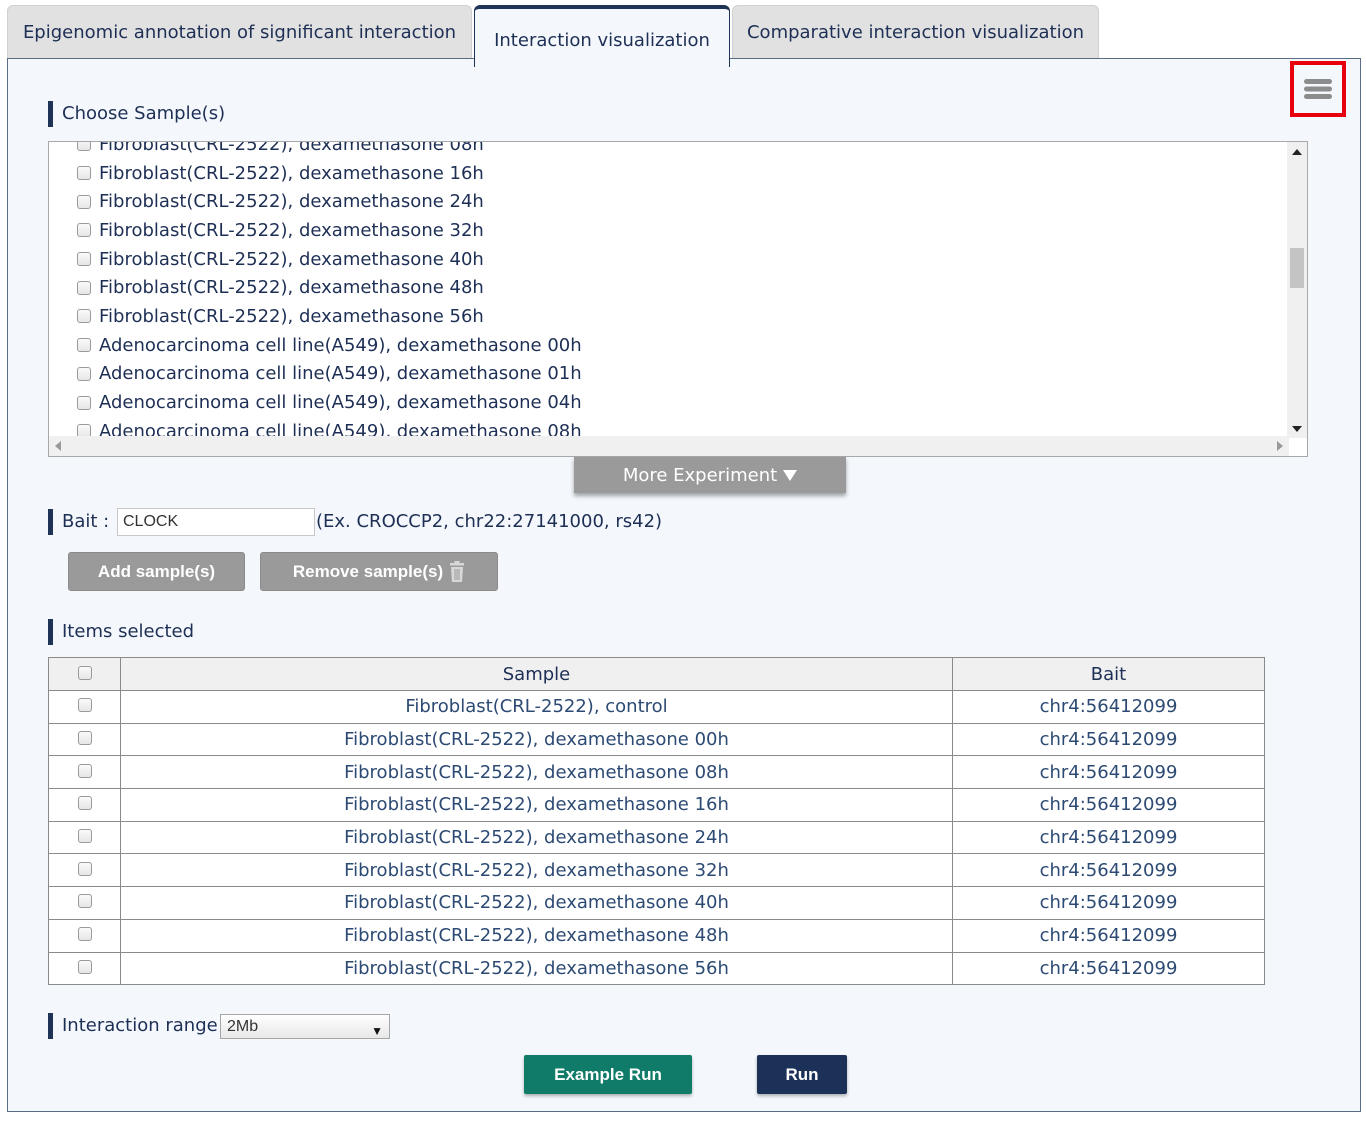 The image size is (1366, 1125). Describe the element at coordinates (1108, 674) in the screenshot. I see `bait-column-header: Bait` at that location.